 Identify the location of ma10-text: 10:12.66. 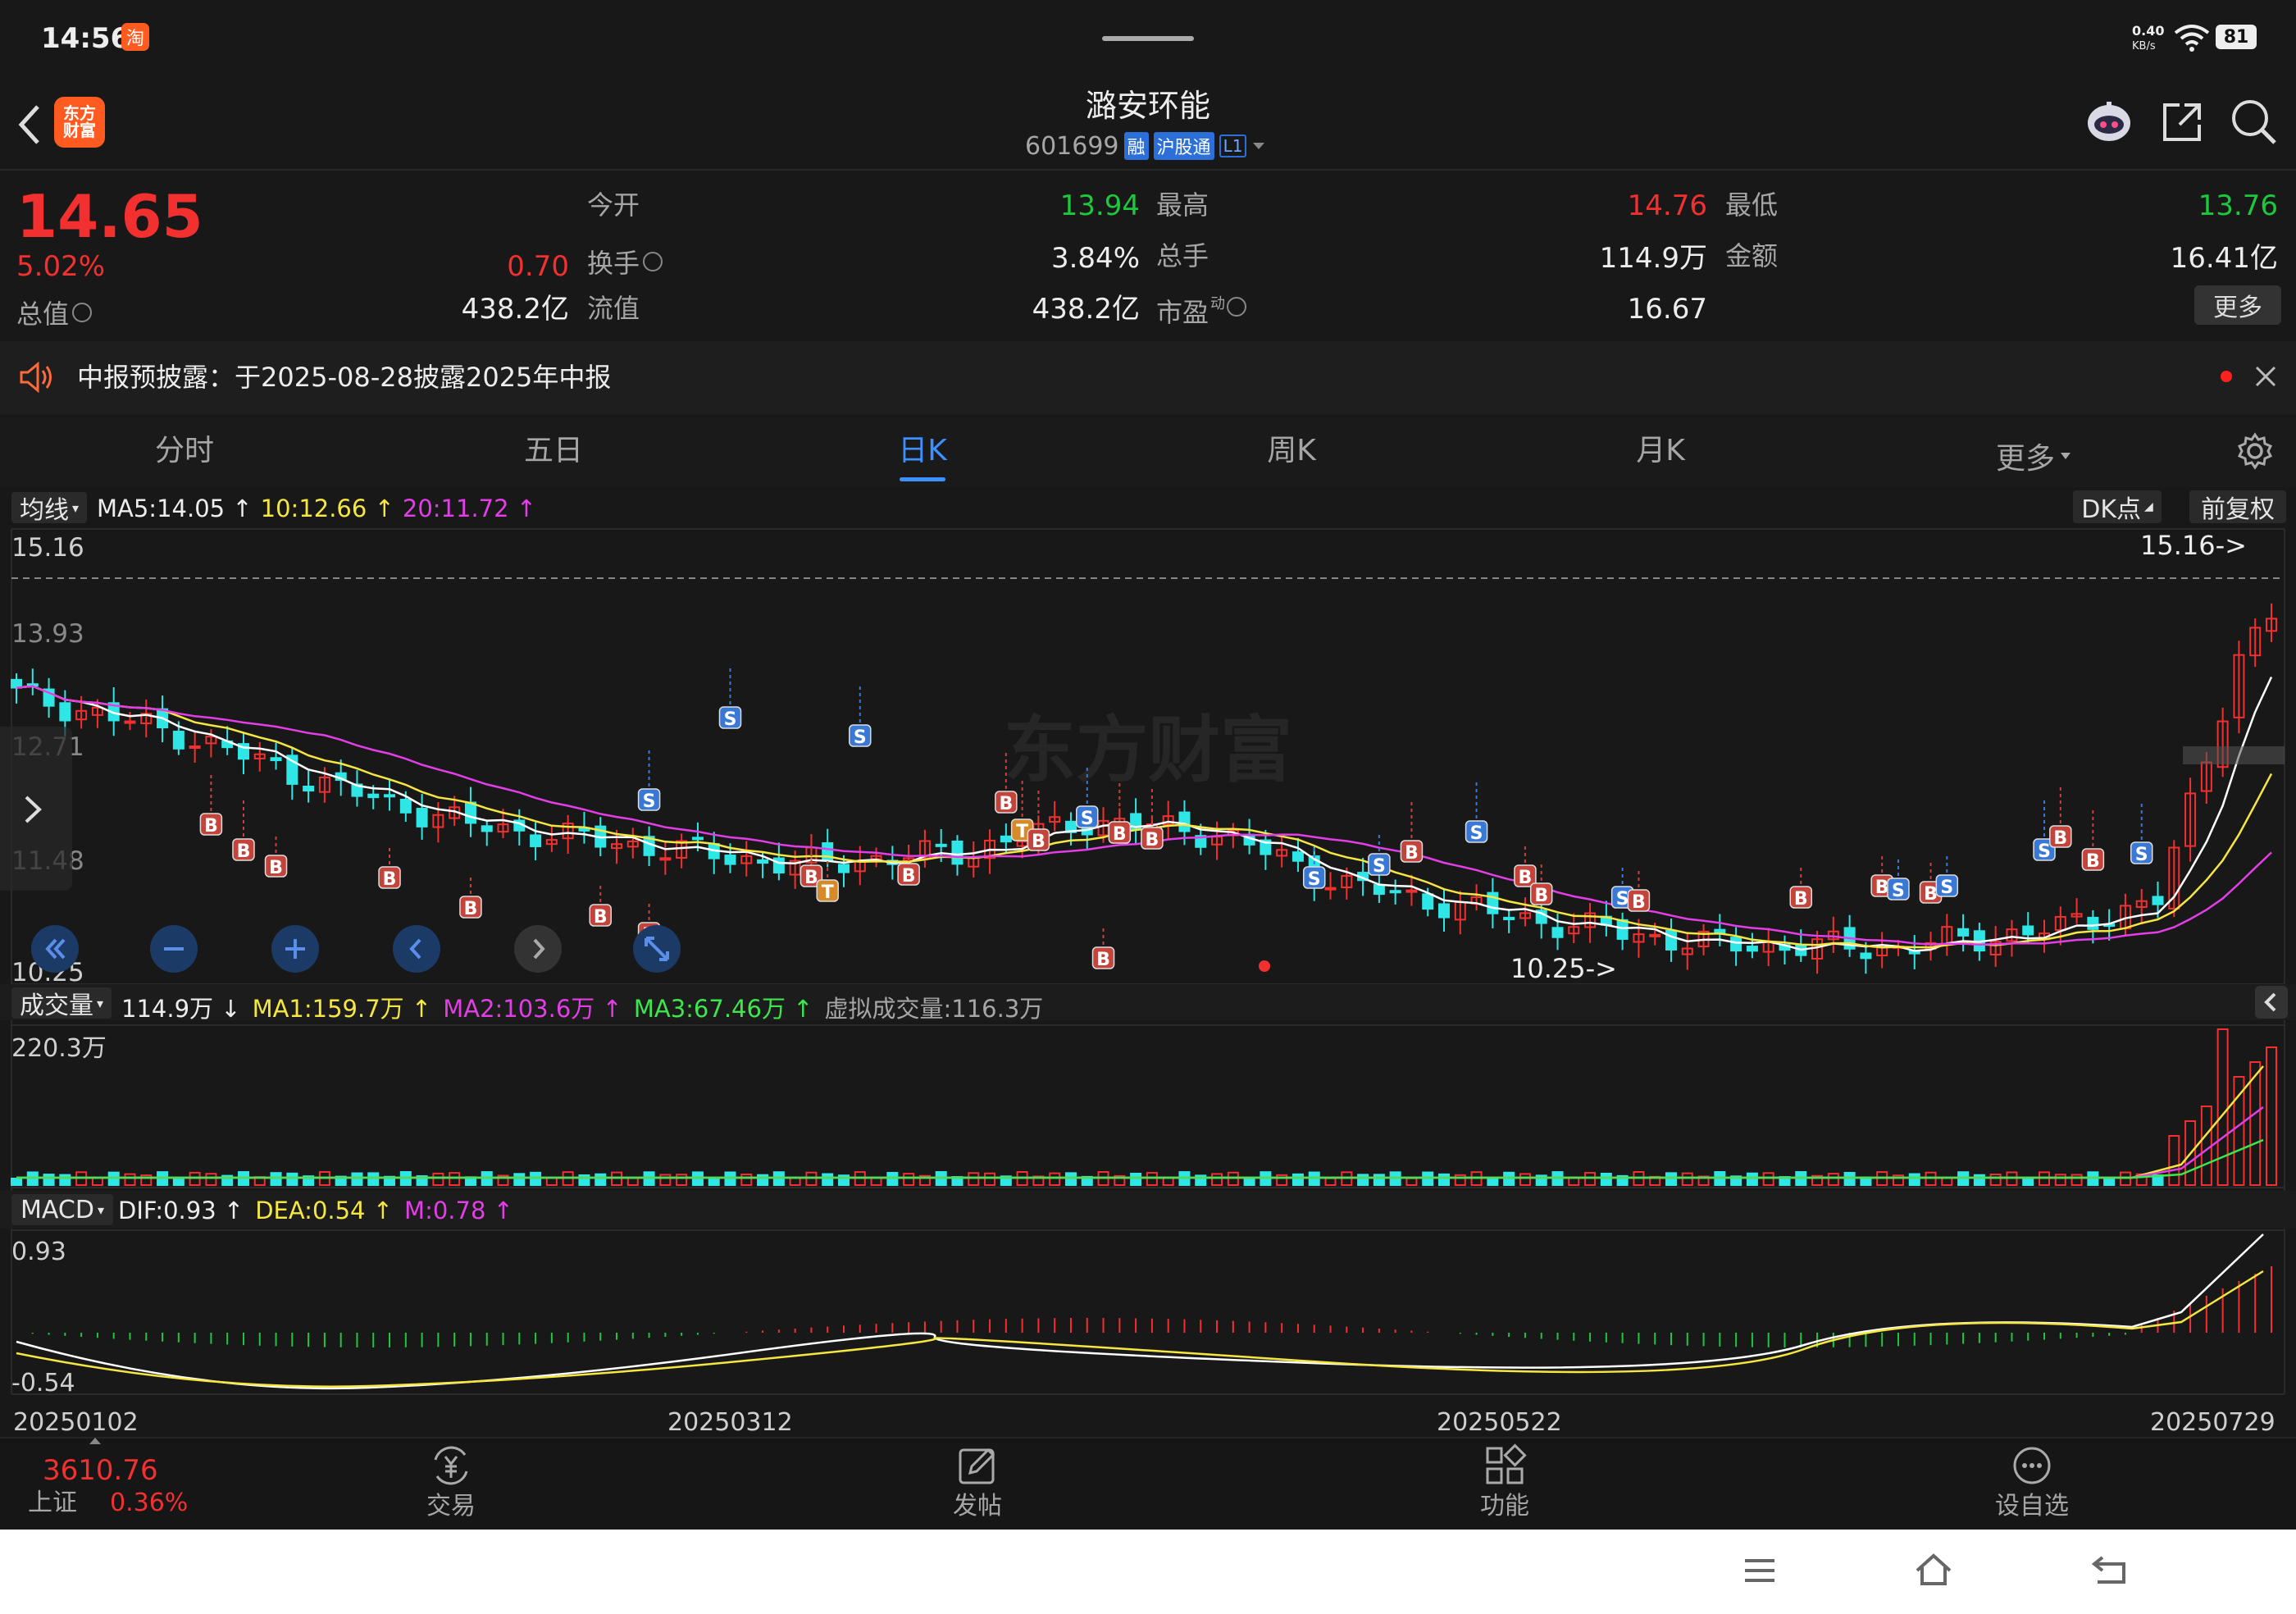
(313, 508).